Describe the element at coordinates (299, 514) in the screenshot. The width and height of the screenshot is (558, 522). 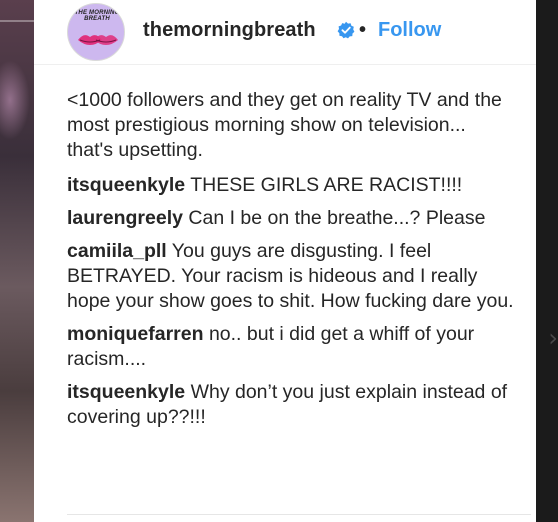
I see `comments-divider` at that location.